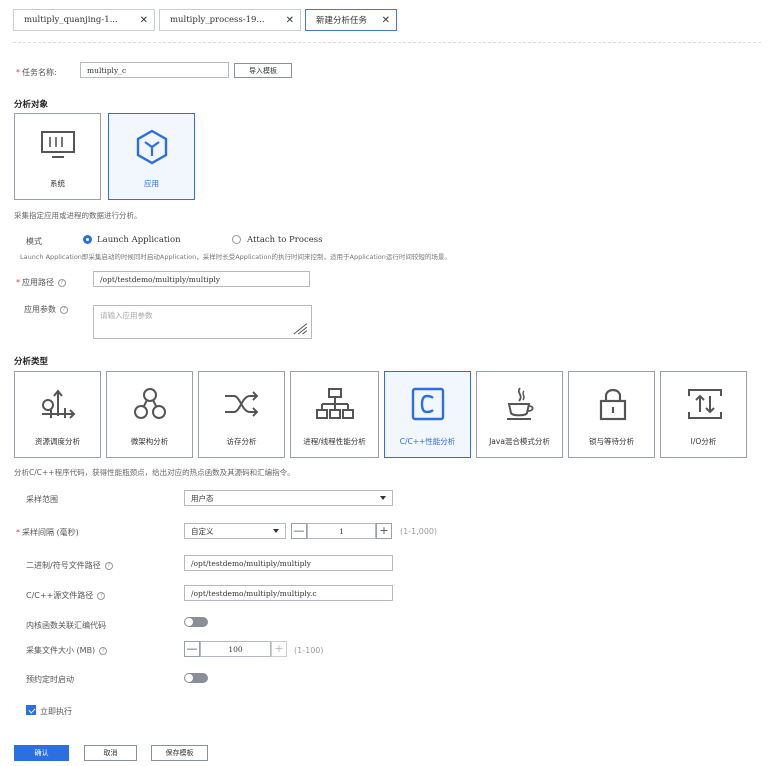 This screenshot has width=774, height=766. Describe the element at coordinates (288, 498) in the screenshot. I see `sample-range-select: 用户态` at that location.